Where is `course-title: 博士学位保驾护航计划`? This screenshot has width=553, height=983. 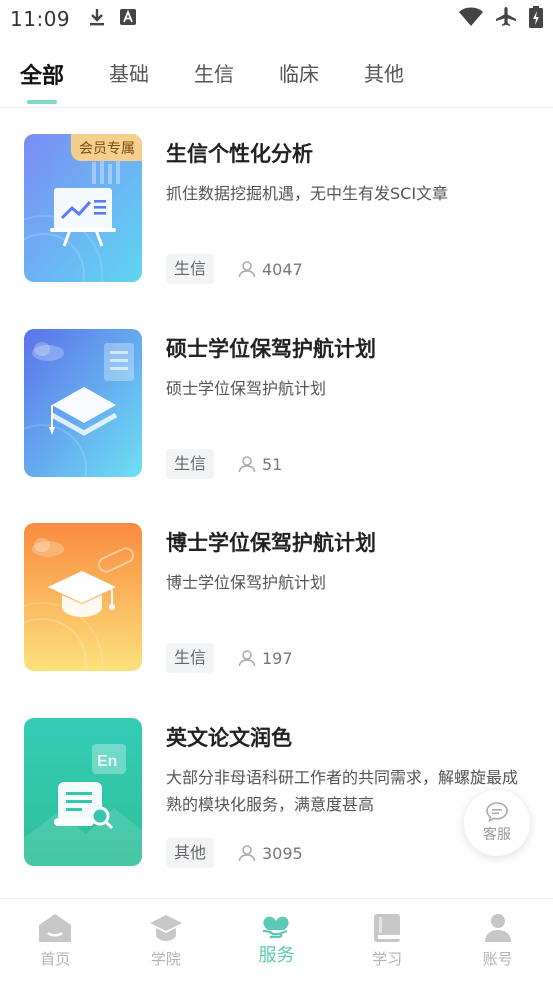 course-title: 博士学位保驾护航计划 is located at coordinates (271, 543).